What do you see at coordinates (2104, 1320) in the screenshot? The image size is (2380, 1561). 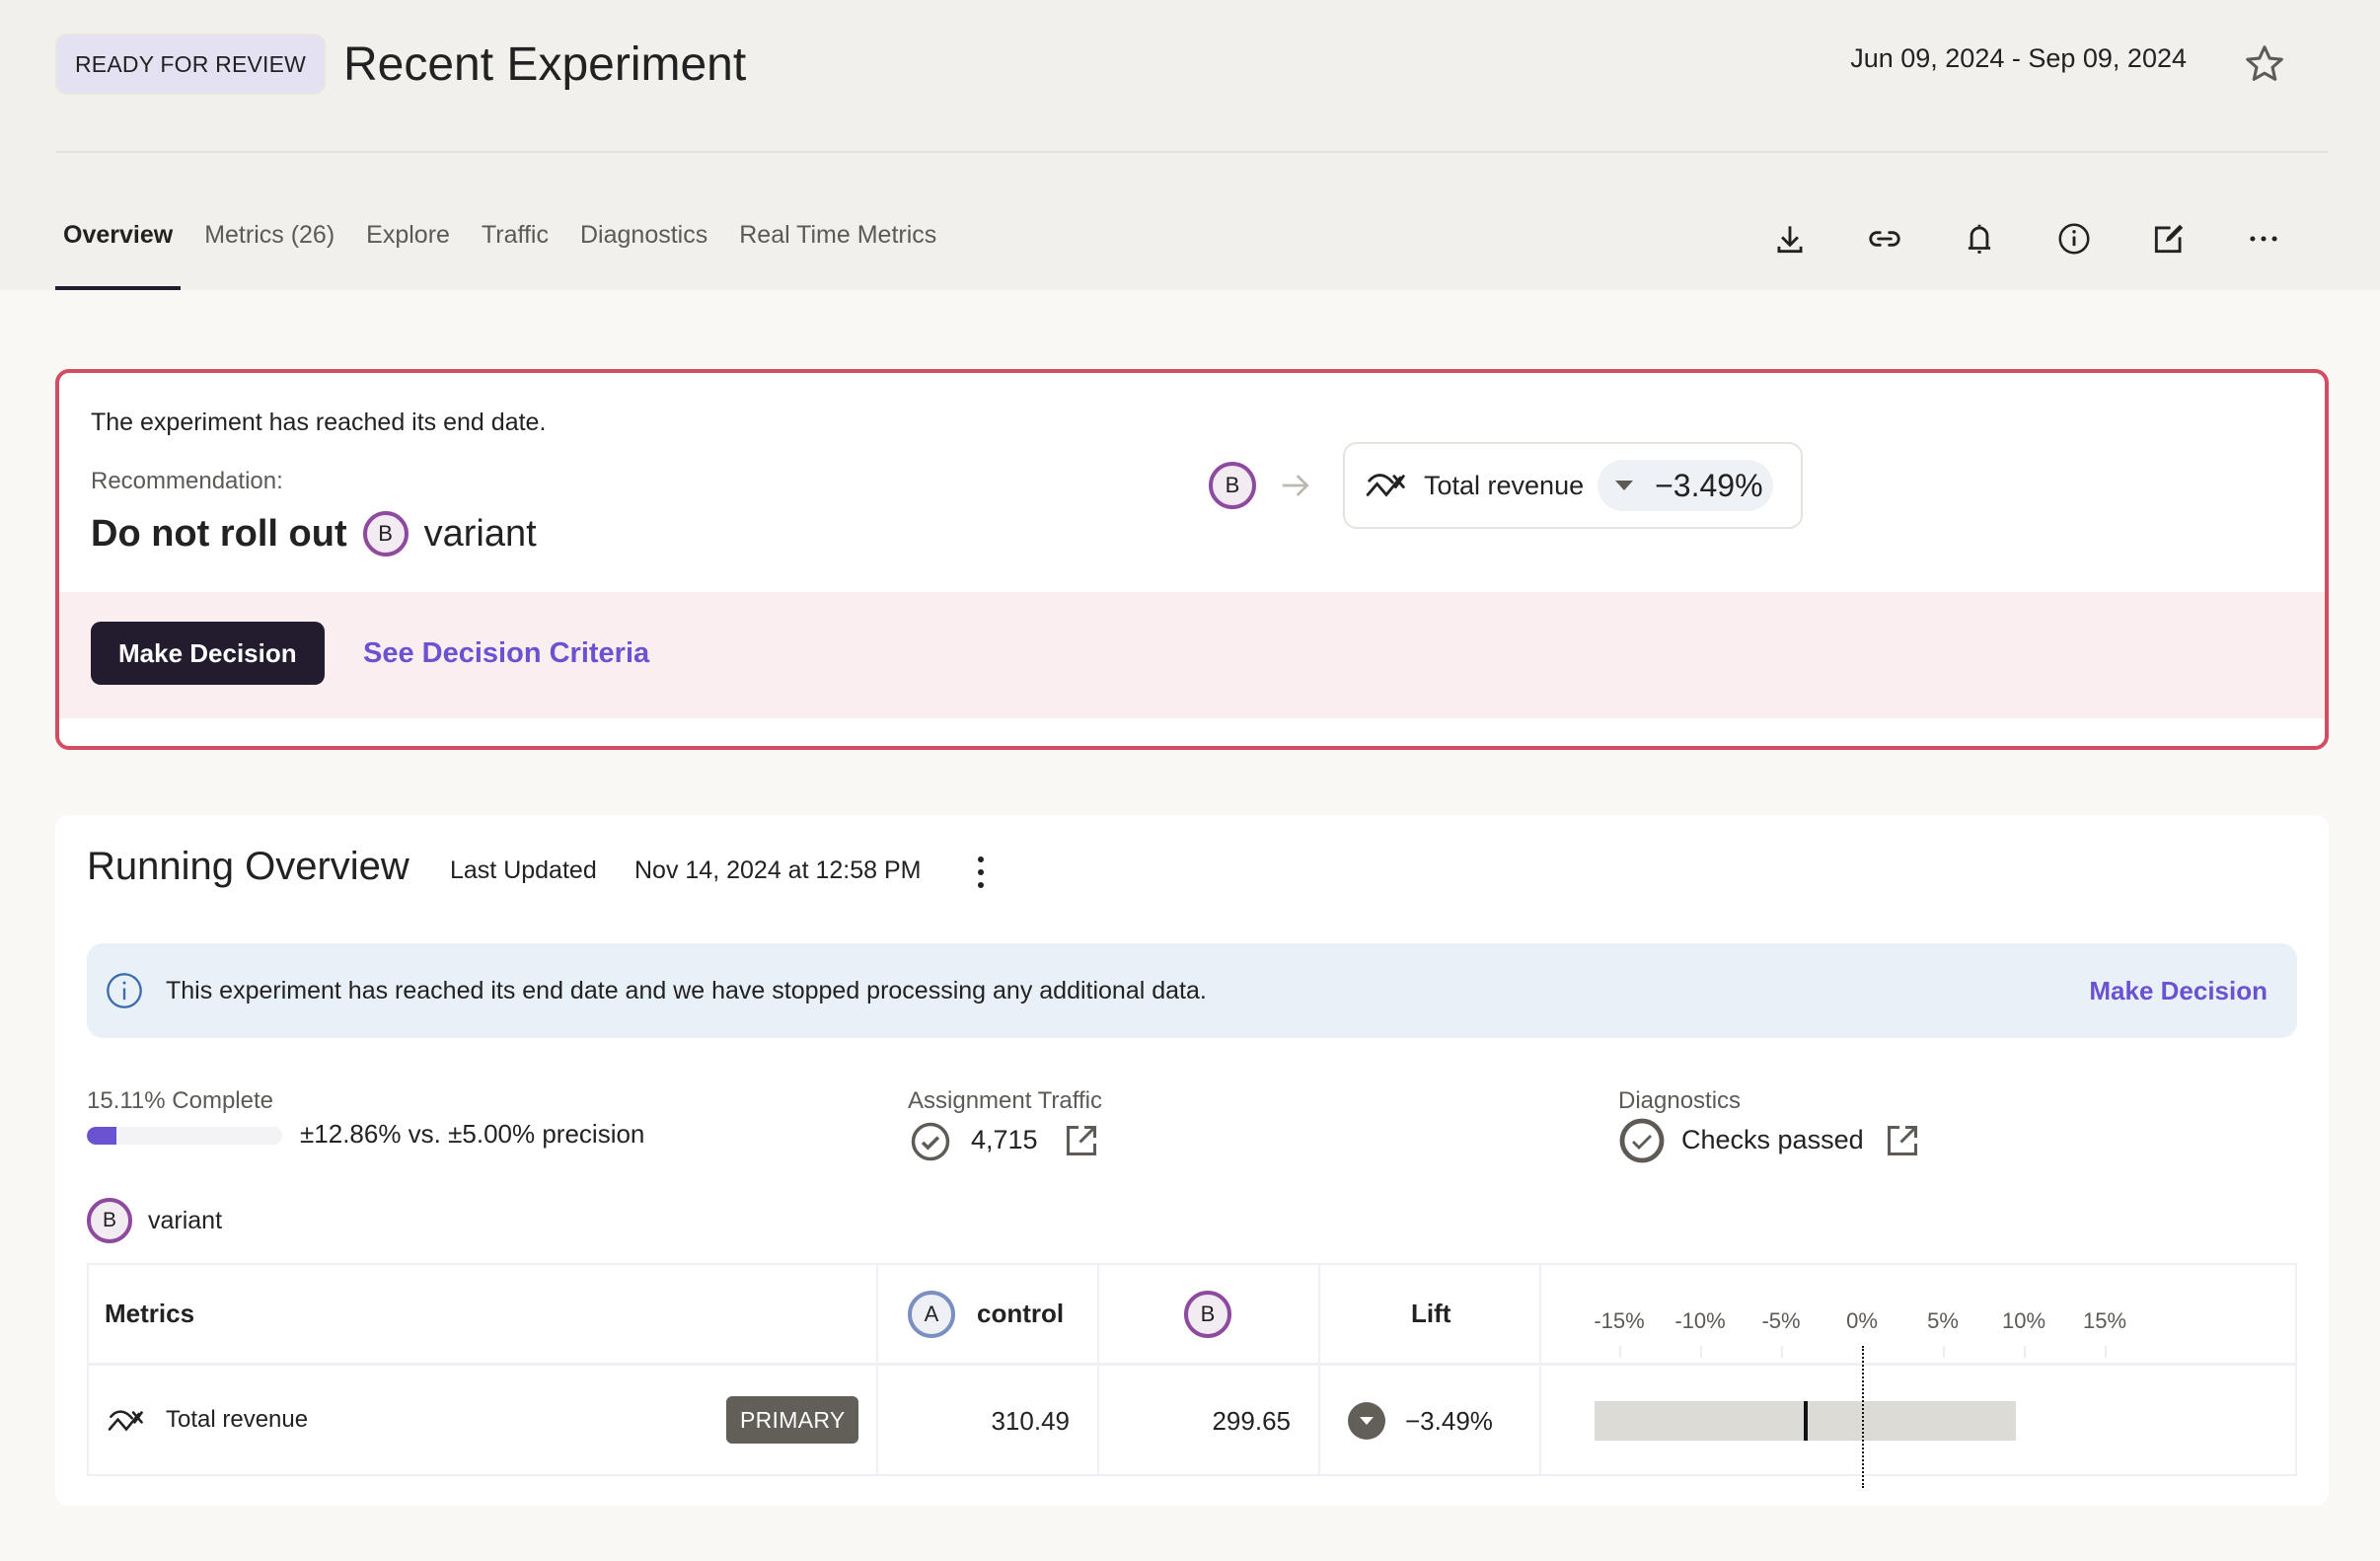 I see `axis-tick-label: 15%` at bounding box center [2104, 1320].